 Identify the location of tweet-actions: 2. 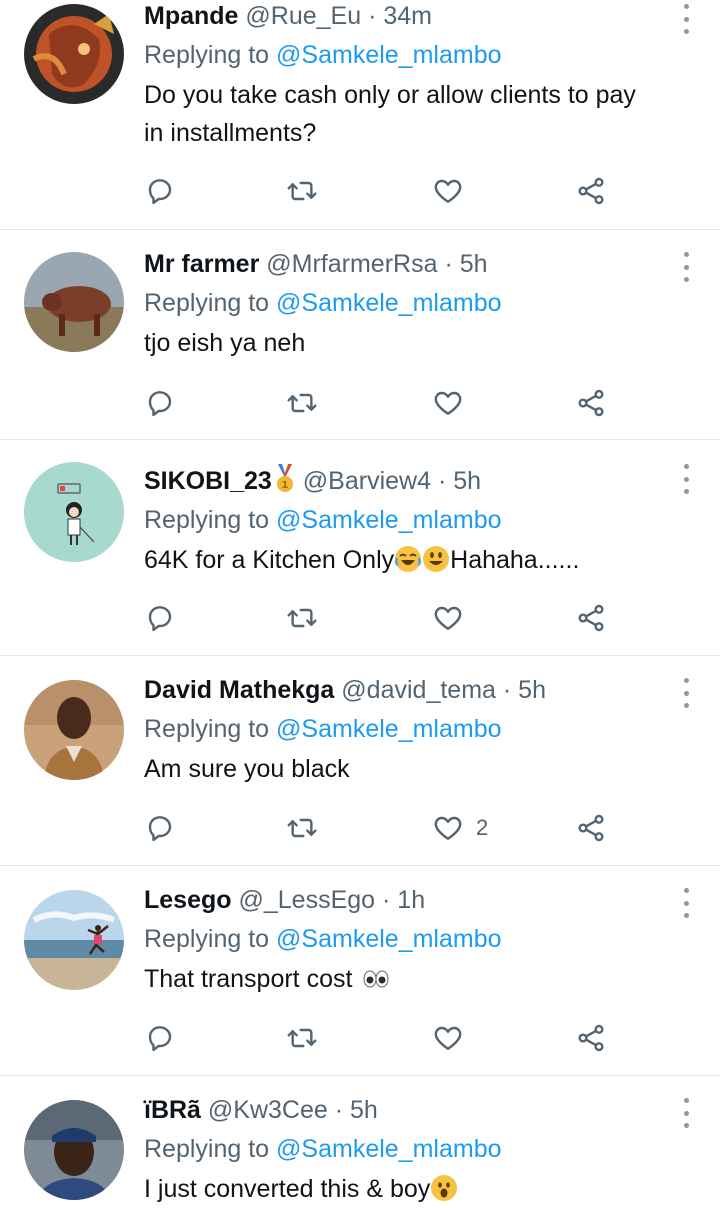
(379, 828).